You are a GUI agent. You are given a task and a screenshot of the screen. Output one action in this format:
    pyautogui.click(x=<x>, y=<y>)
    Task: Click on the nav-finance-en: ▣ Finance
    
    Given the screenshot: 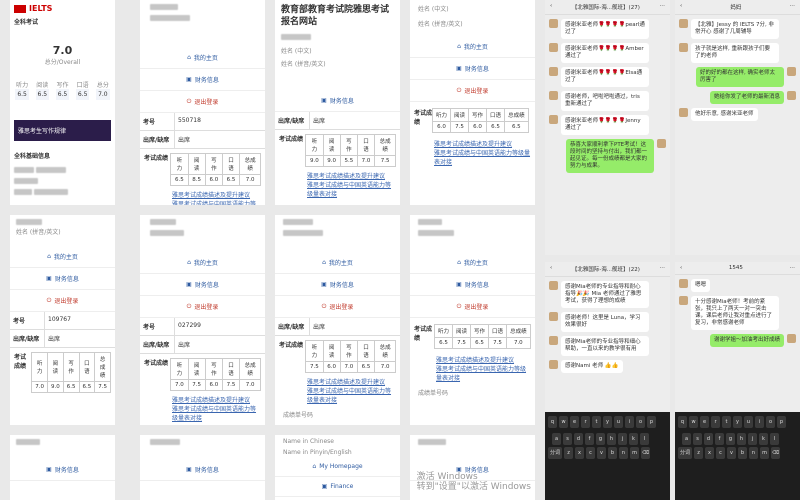 What is the action you would take?
    pyautogui.click(x=337, y=487)
    